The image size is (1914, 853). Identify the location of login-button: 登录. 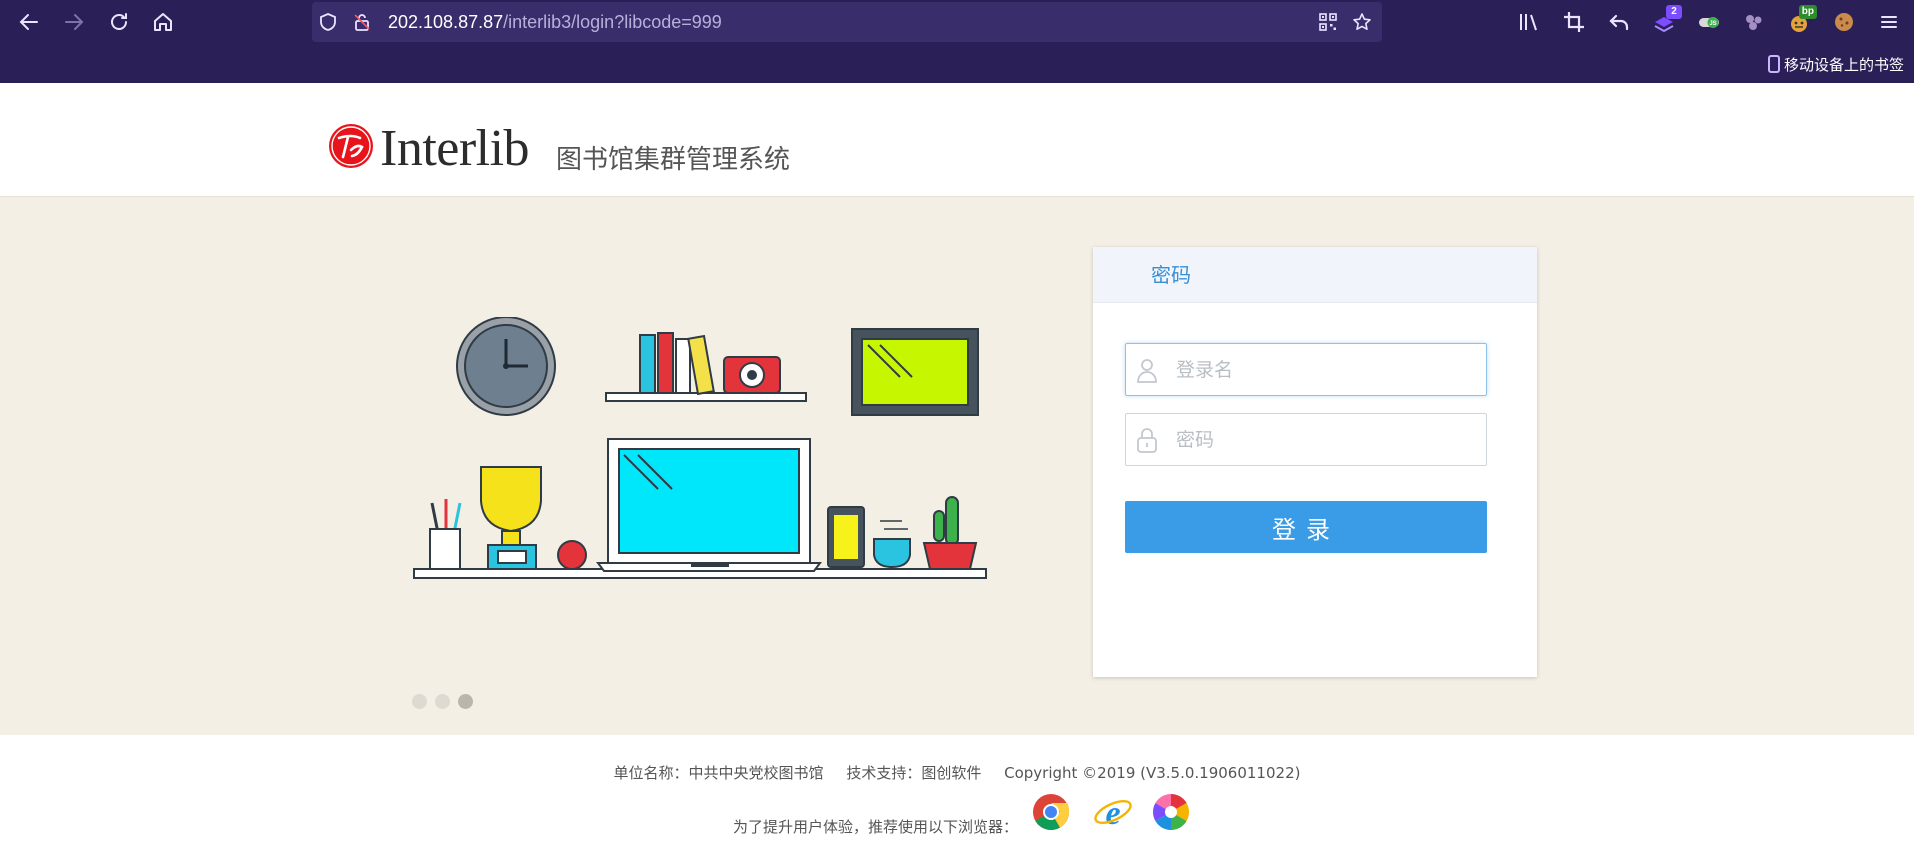
(1306, 527).